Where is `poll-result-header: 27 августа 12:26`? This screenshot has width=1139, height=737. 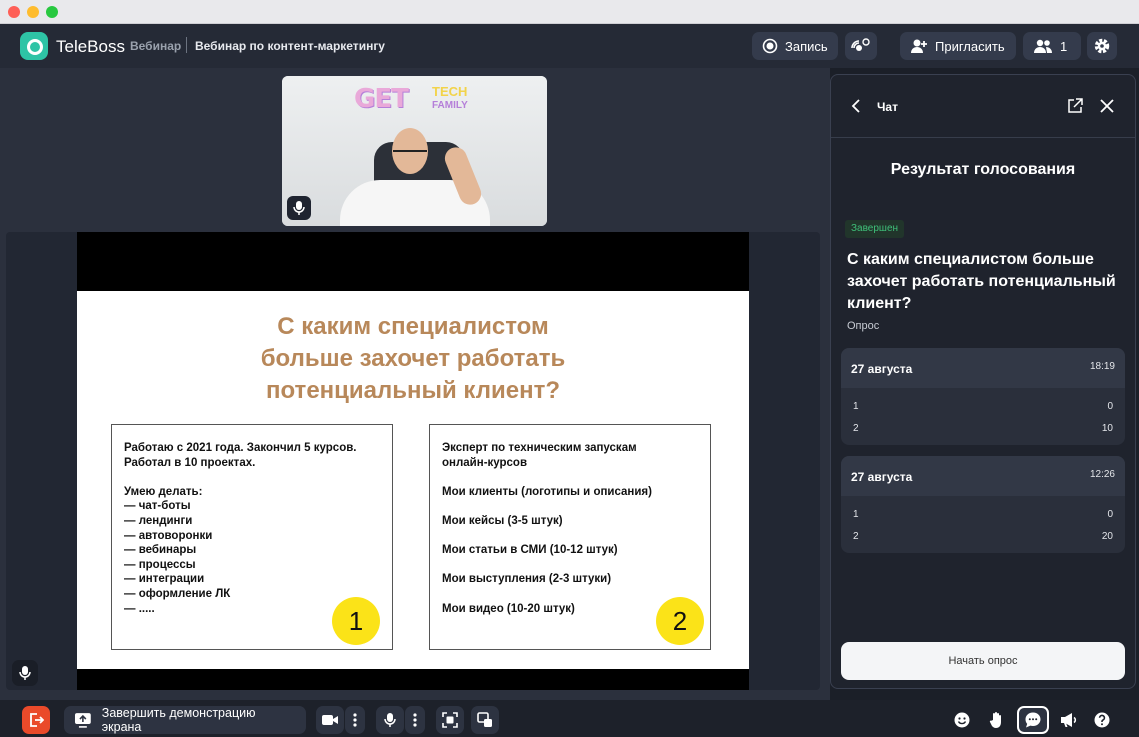
poll-result-header: 27 августа 12:26 is located at coordinates (983, 476).